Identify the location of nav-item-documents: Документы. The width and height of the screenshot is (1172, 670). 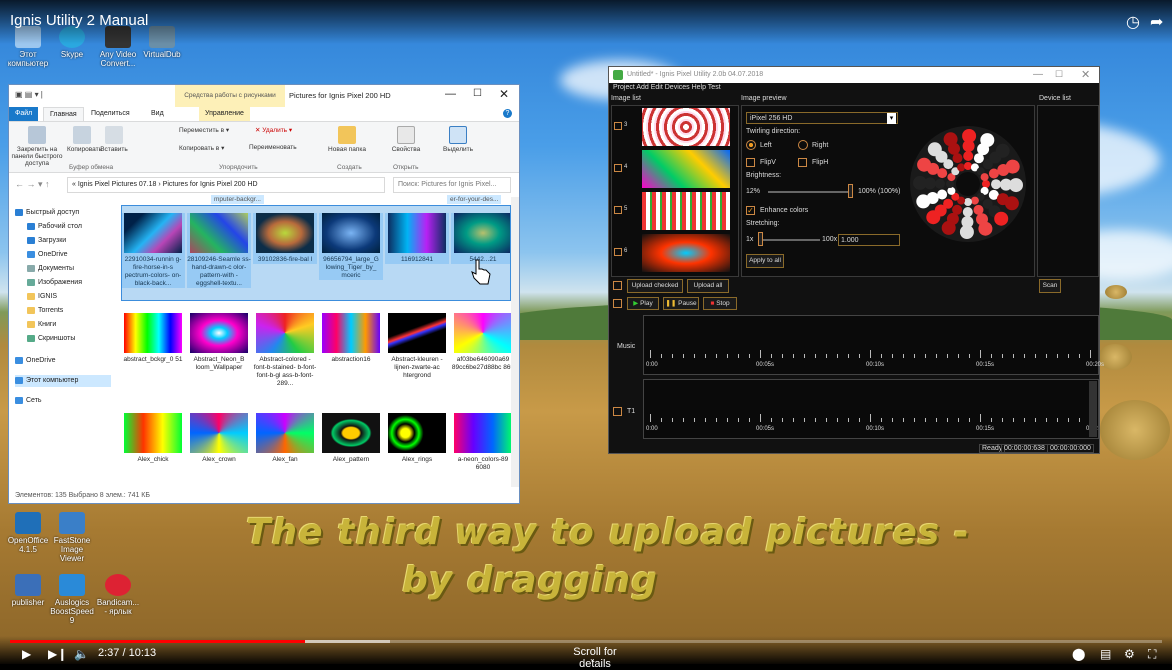
(50, 269).